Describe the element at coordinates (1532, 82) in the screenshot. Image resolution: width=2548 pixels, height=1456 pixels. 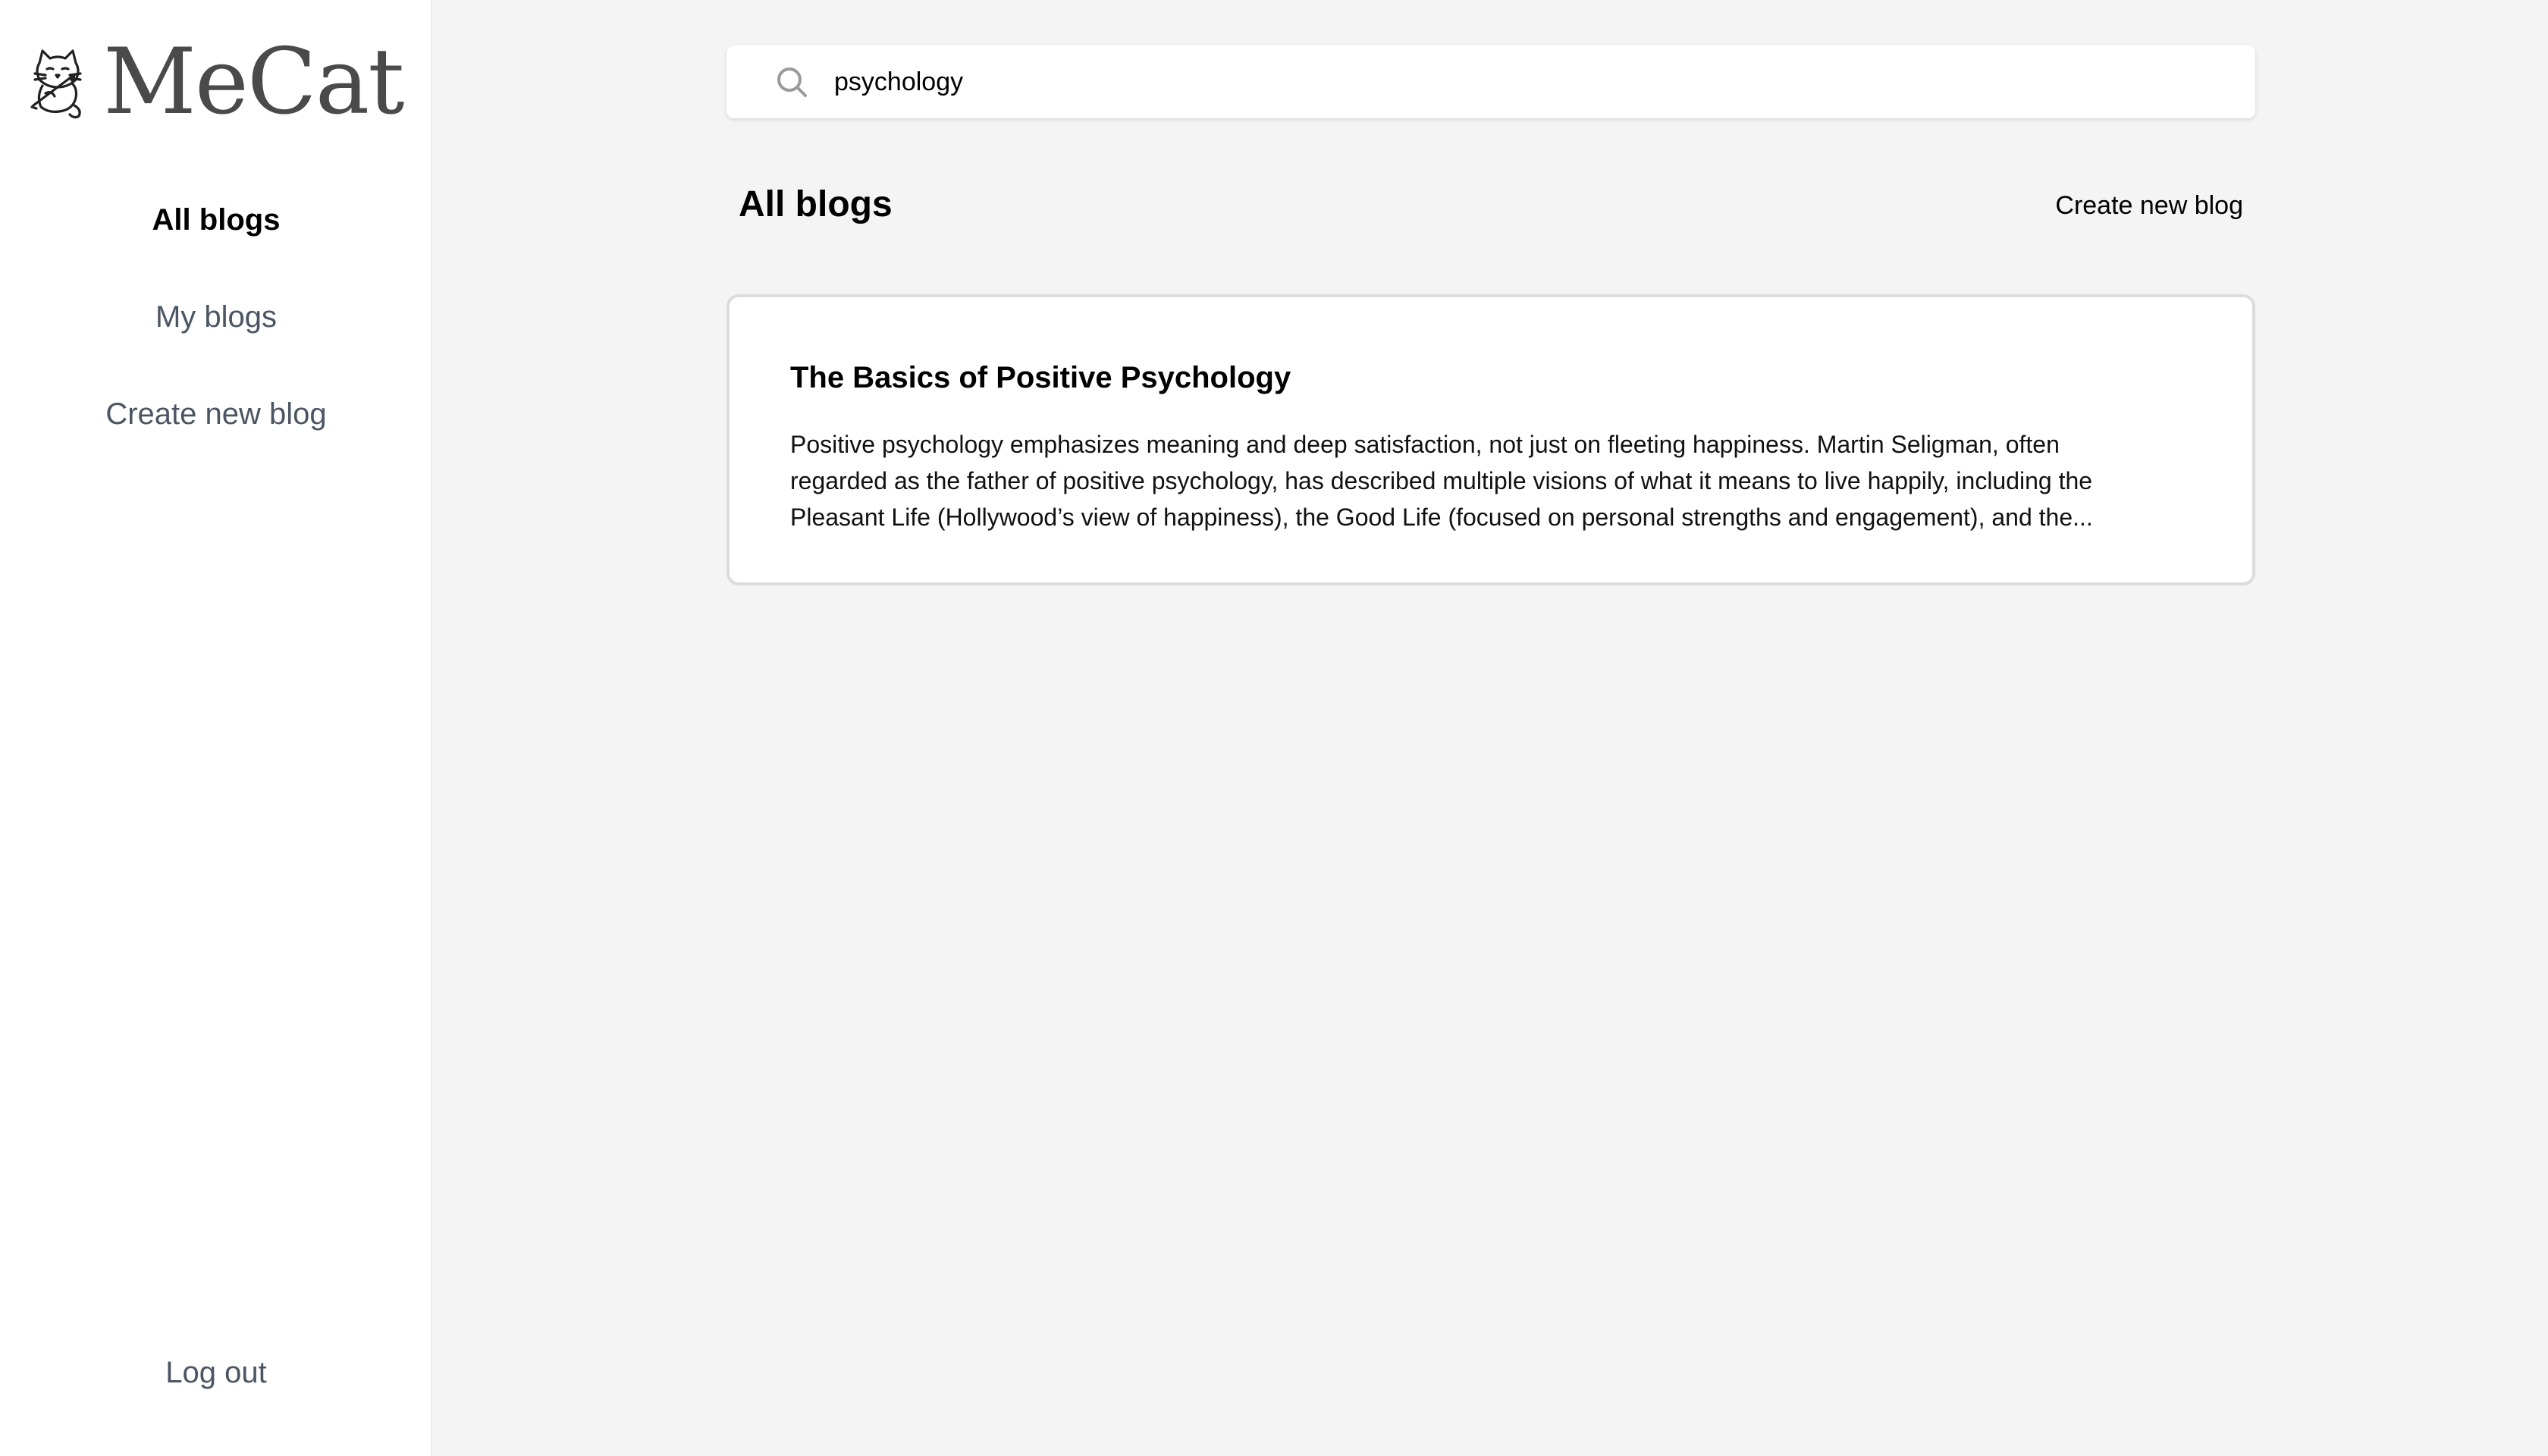
I see `search-input` at that location.